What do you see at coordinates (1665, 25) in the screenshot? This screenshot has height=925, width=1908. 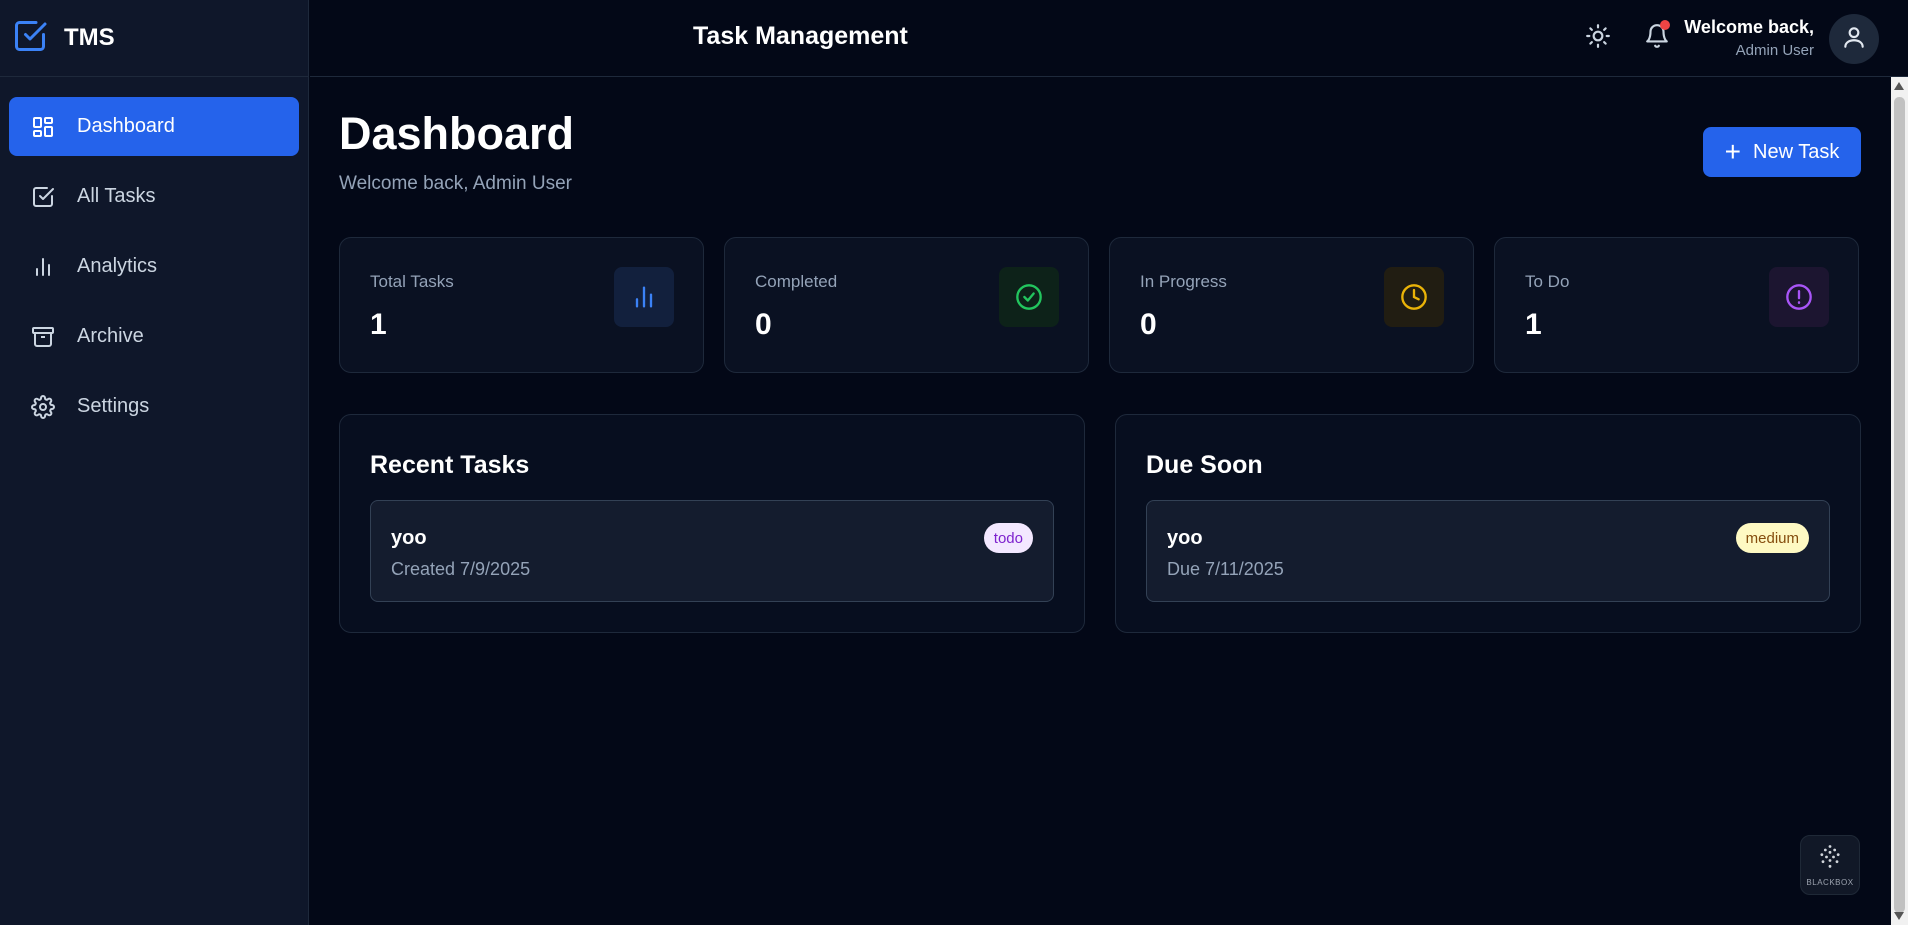 I see `notification-dot` at bounding box center [1665, 25].